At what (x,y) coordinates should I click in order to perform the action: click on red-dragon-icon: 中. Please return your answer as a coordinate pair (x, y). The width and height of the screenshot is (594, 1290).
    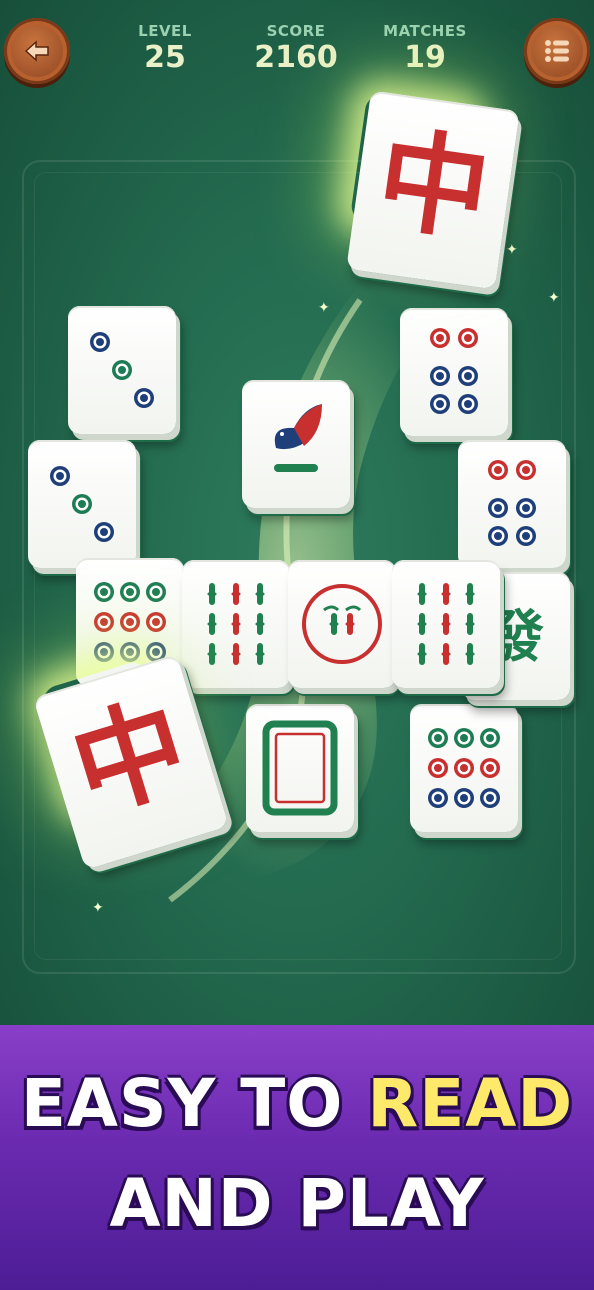
    Looking at the image, I should click on (433, 187).